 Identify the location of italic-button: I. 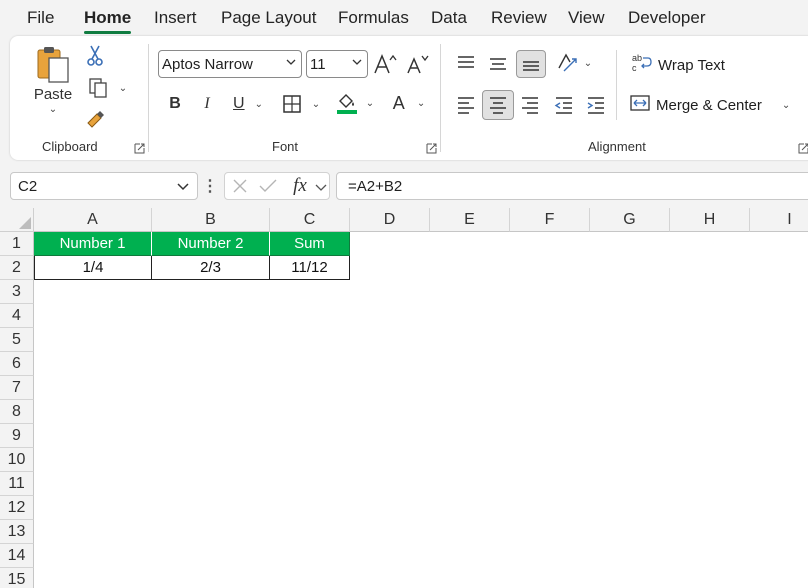
(207, 104).